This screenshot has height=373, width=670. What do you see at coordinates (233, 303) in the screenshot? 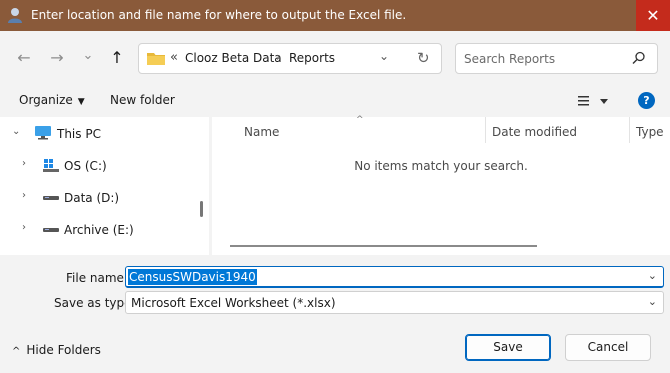
I see `save-as-type-value: Microsoft Excel Worksheet (*.xlsx)` at bounding box center [233, 303].